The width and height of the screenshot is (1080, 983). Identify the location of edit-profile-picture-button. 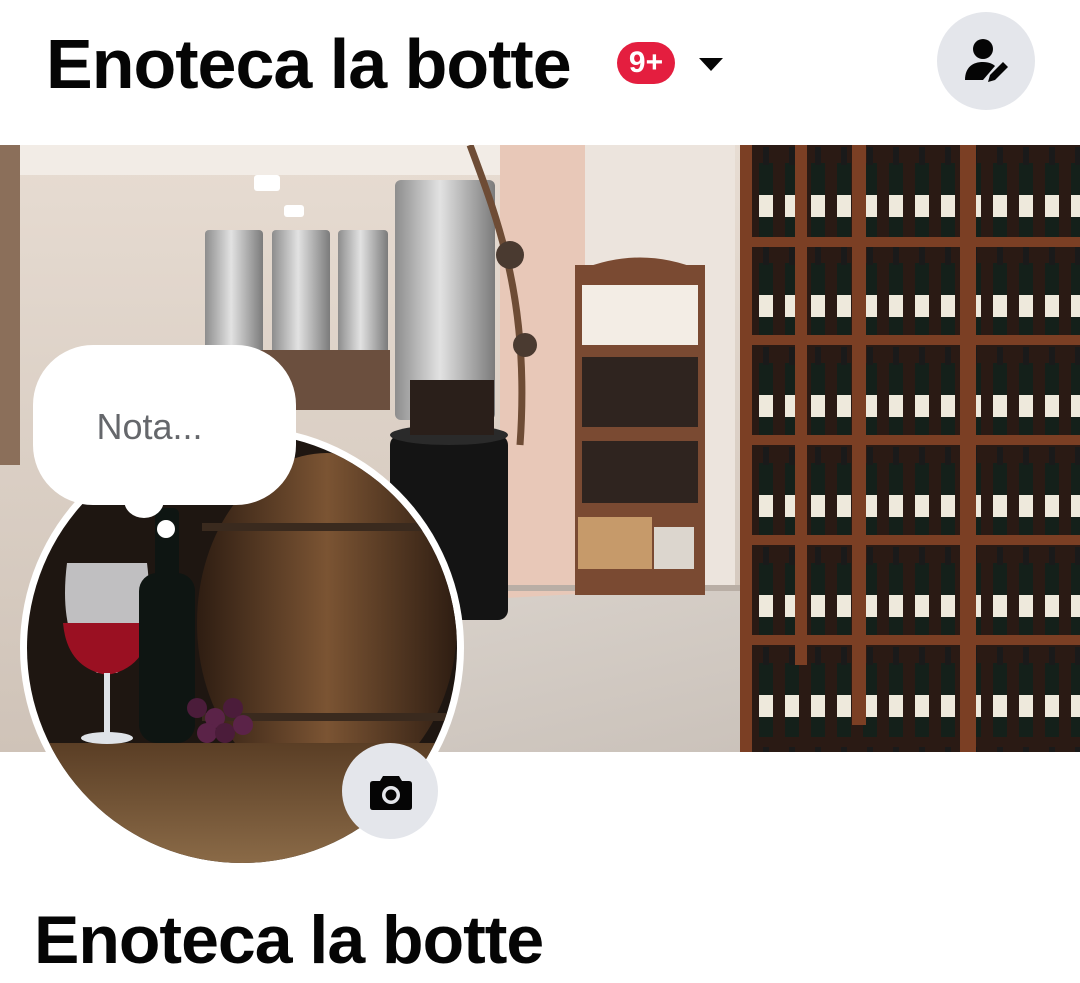
(390, 791).